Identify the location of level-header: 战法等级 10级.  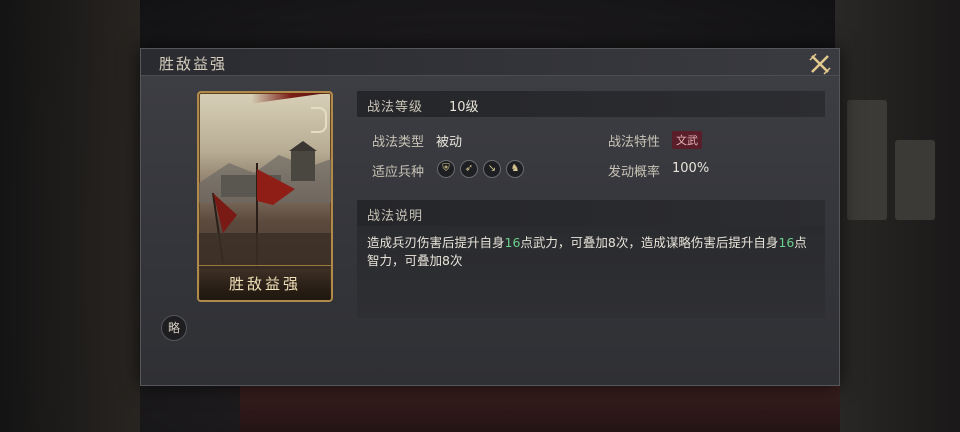
(591, 104).